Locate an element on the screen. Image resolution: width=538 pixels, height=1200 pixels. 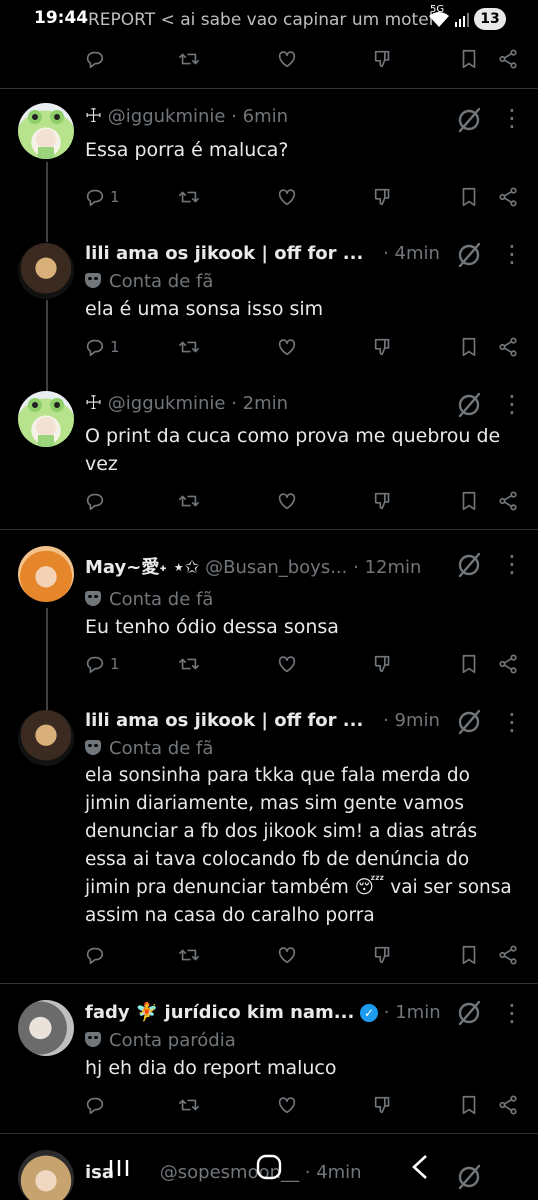
back-button is located at coordinates (420, 1170).